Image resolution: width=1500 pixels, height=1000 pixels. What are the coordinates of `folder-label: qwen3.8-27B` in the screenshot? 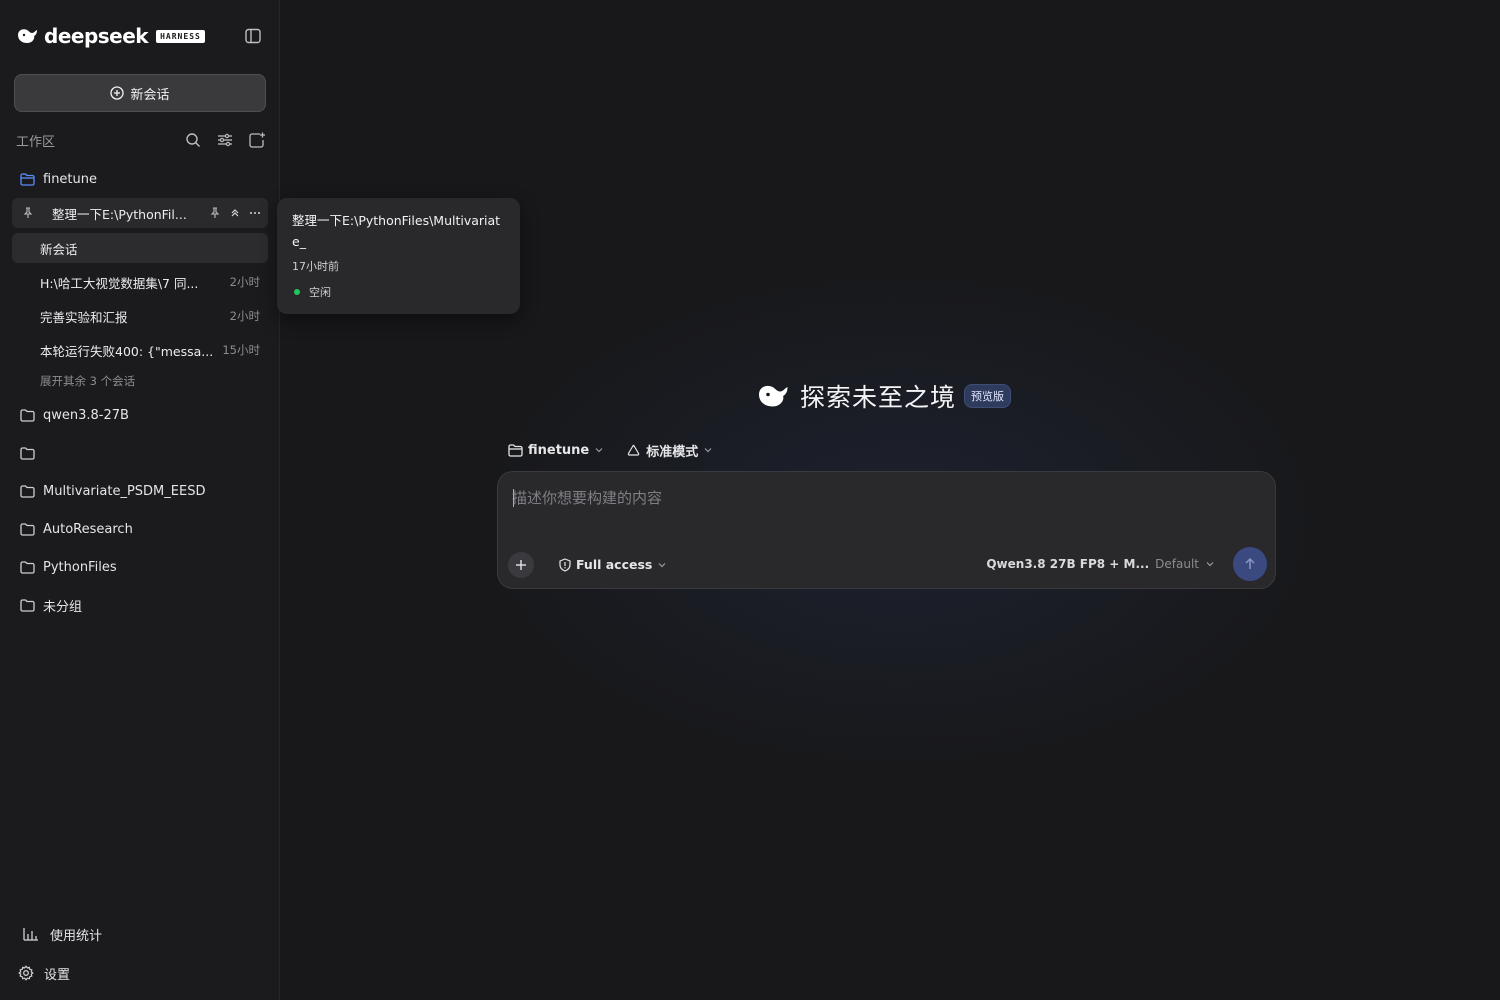 It's located at (86, 415).